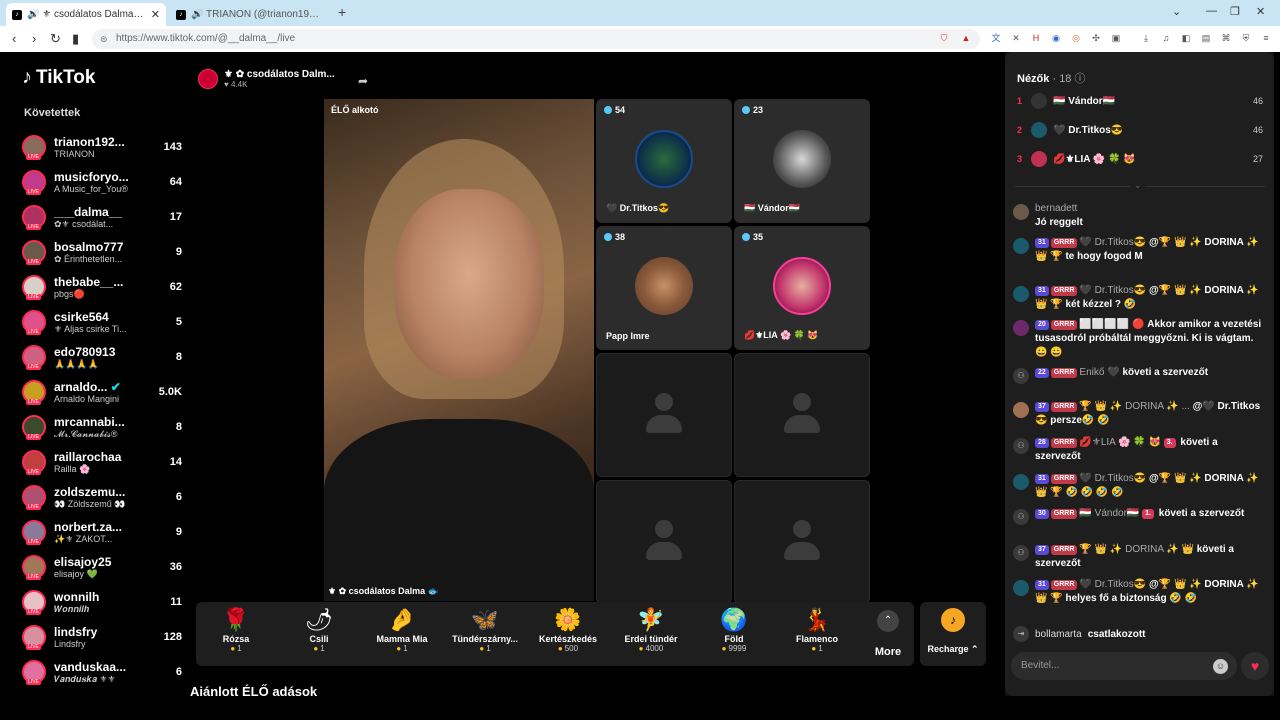 This screenshot has width=1280, height=720. I want to click on chat-message: ⚇ 30 GRRR 🇭🇺 Vándor🇭🇺 1. követi a szervezőt, so click(1139, 516).